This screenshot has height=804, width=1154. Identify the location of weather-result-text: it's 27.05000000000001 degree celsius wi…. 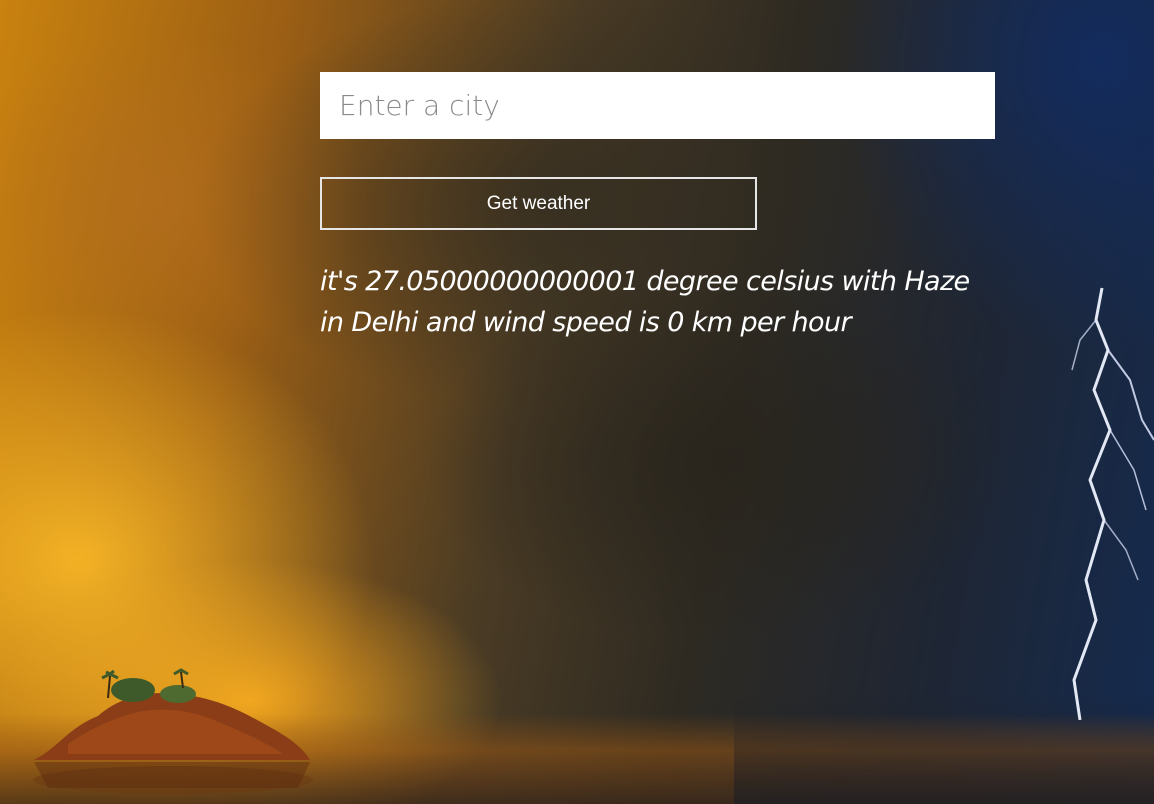
(645, 302).